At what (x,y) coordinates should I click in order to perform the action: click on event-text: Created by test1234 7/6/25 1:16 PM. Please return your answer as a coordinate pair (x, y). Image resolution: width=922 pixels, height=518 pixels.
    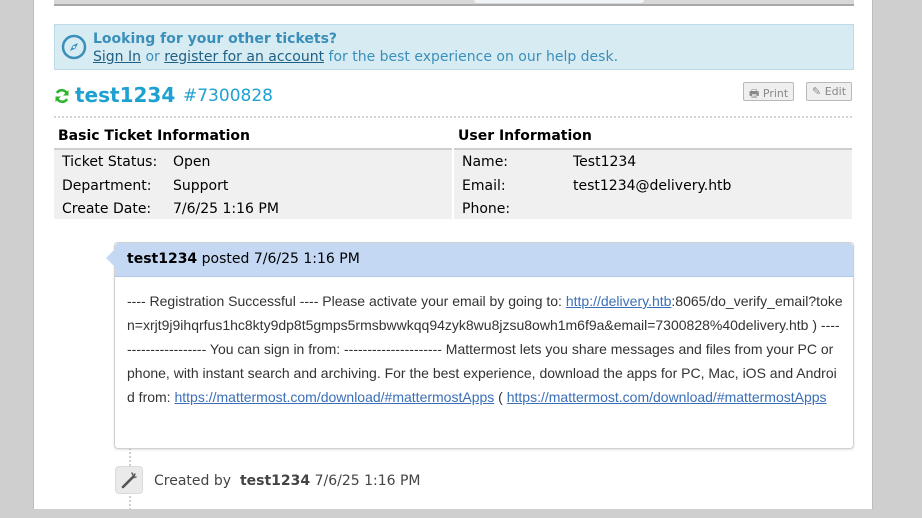
    Looking at the image, I should click on (287, 481).